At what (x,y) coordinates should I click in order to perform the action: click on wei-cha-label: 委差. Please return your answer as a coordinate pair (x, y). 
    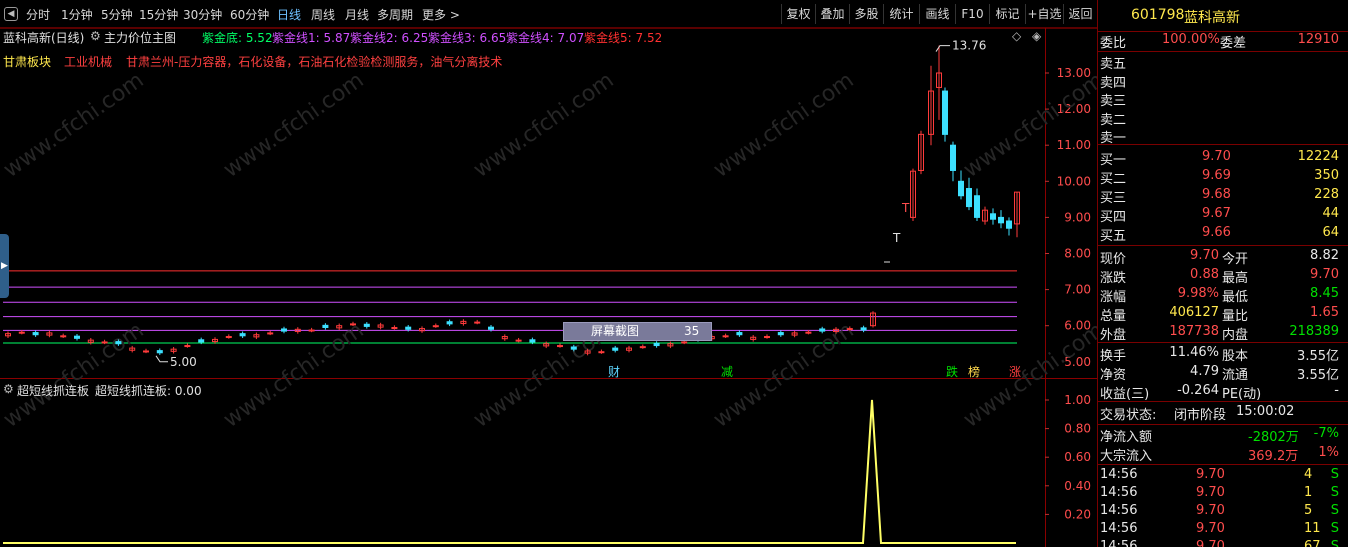
    Looking at the image, I should click on (1233, 43).